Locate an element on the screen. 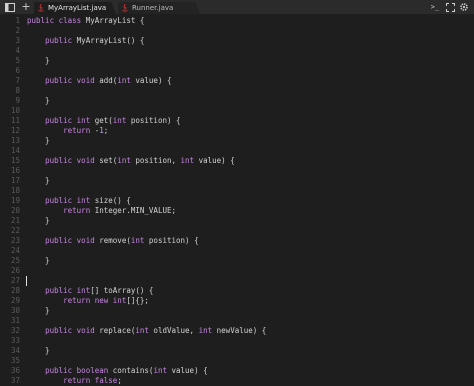  code-token: position) { is located at coordinates (171, 240).